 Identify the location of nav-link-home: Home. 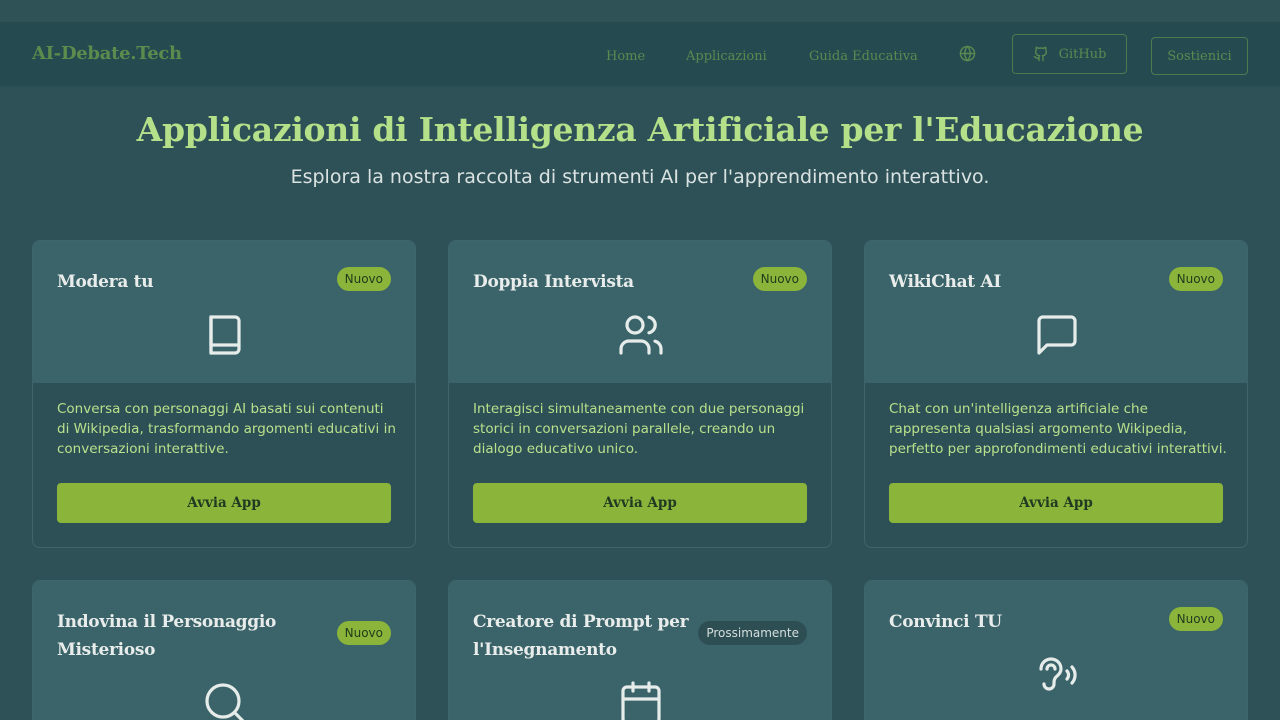
(625, 56).